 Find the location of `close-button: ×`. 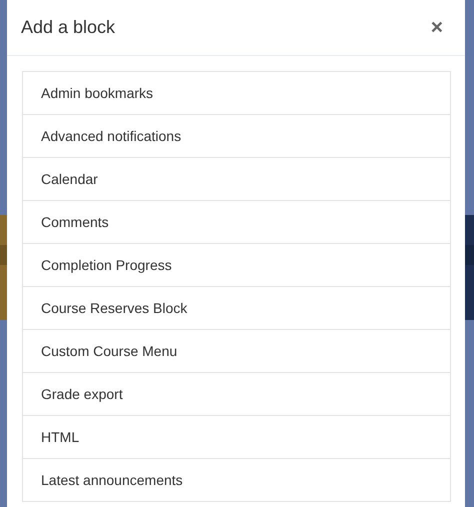

close-button: × is located at coordinates (436, 27).